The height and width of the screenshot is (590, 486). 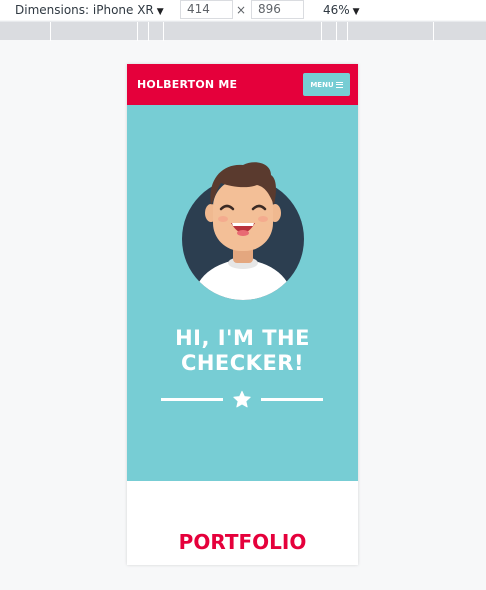 I want to click on media-query-ruler, so click(x=243, y=31).